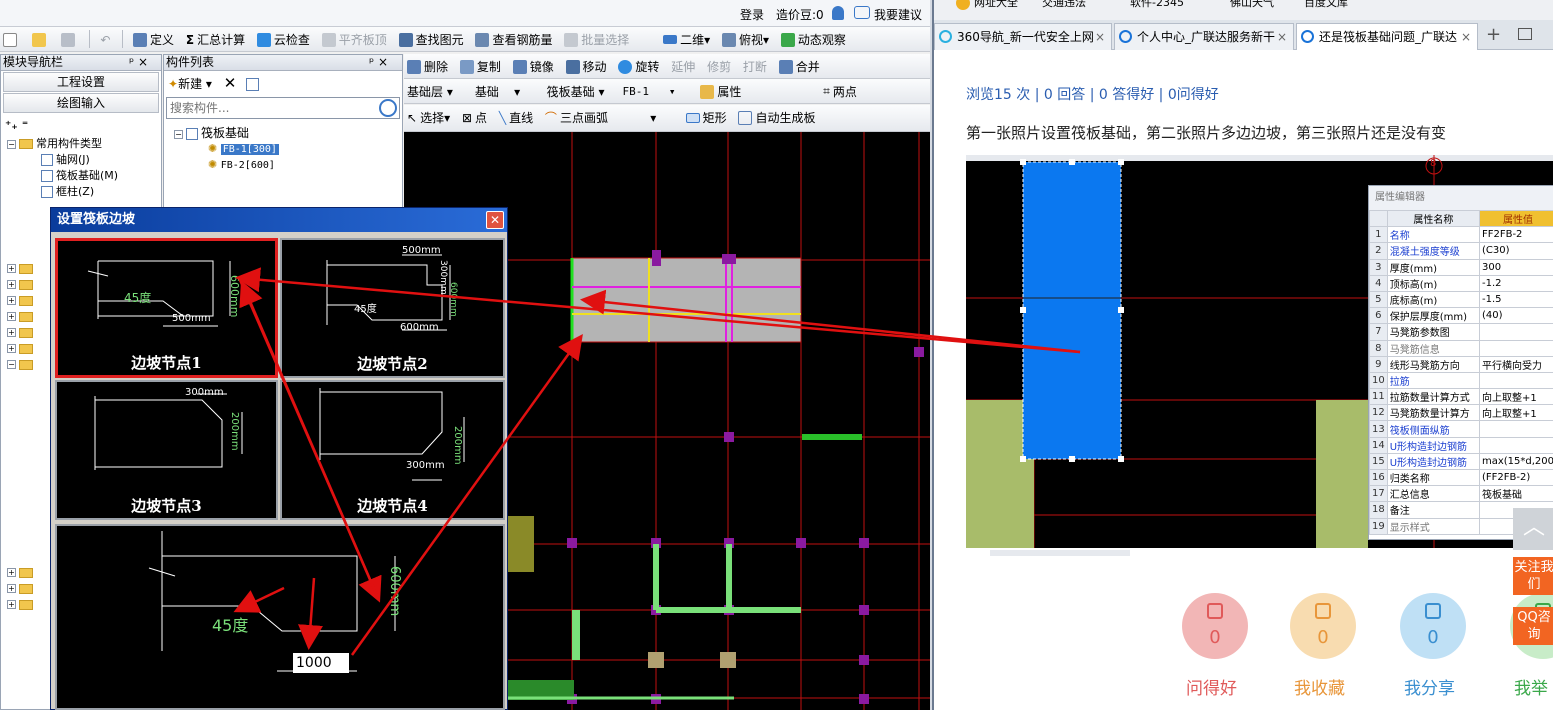 This screenshot has height=710, width=1553. Describe the element at coordinates (752, 14) in the screenshot. I see `login-link: 登录` at that location.